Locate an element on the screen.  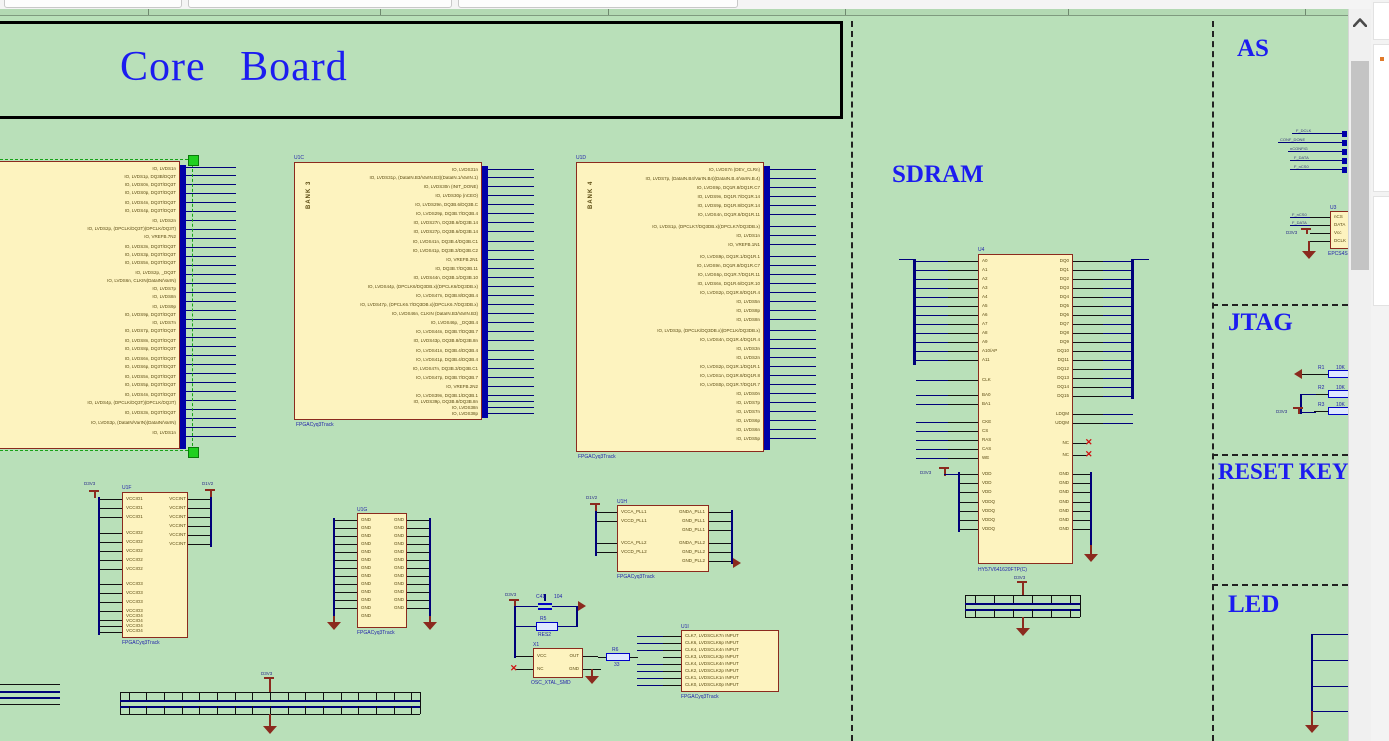
as-net-conf-done: CONF_DONE is located at coordinates (1293, 139).